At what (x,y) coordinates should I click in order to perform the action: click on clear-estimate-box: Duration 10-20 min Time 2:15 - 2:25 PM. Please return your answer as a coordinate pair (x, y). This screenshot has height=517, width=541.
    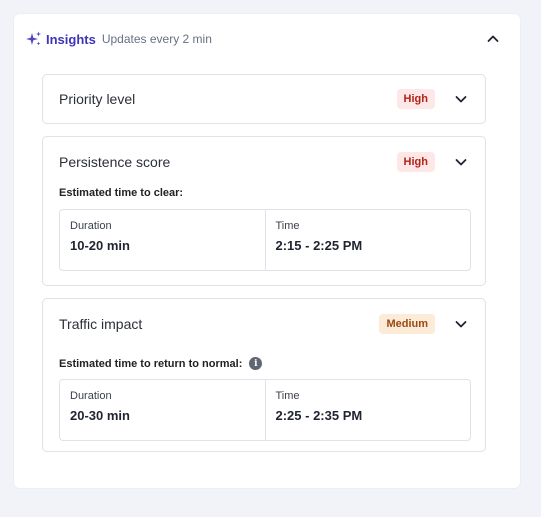
    Looking at the image, I should click on (265, 240).